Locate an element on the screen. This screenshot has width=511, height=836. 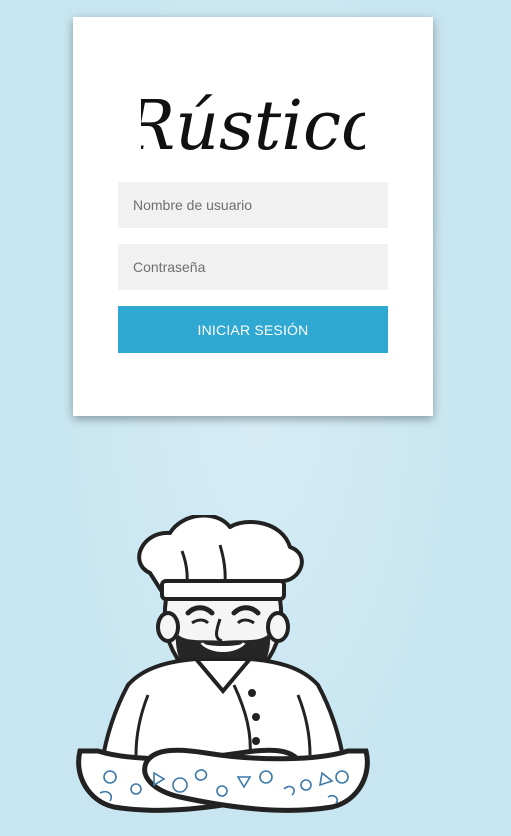
rustico-logo: Rústico is located at coordinates (253, 126).